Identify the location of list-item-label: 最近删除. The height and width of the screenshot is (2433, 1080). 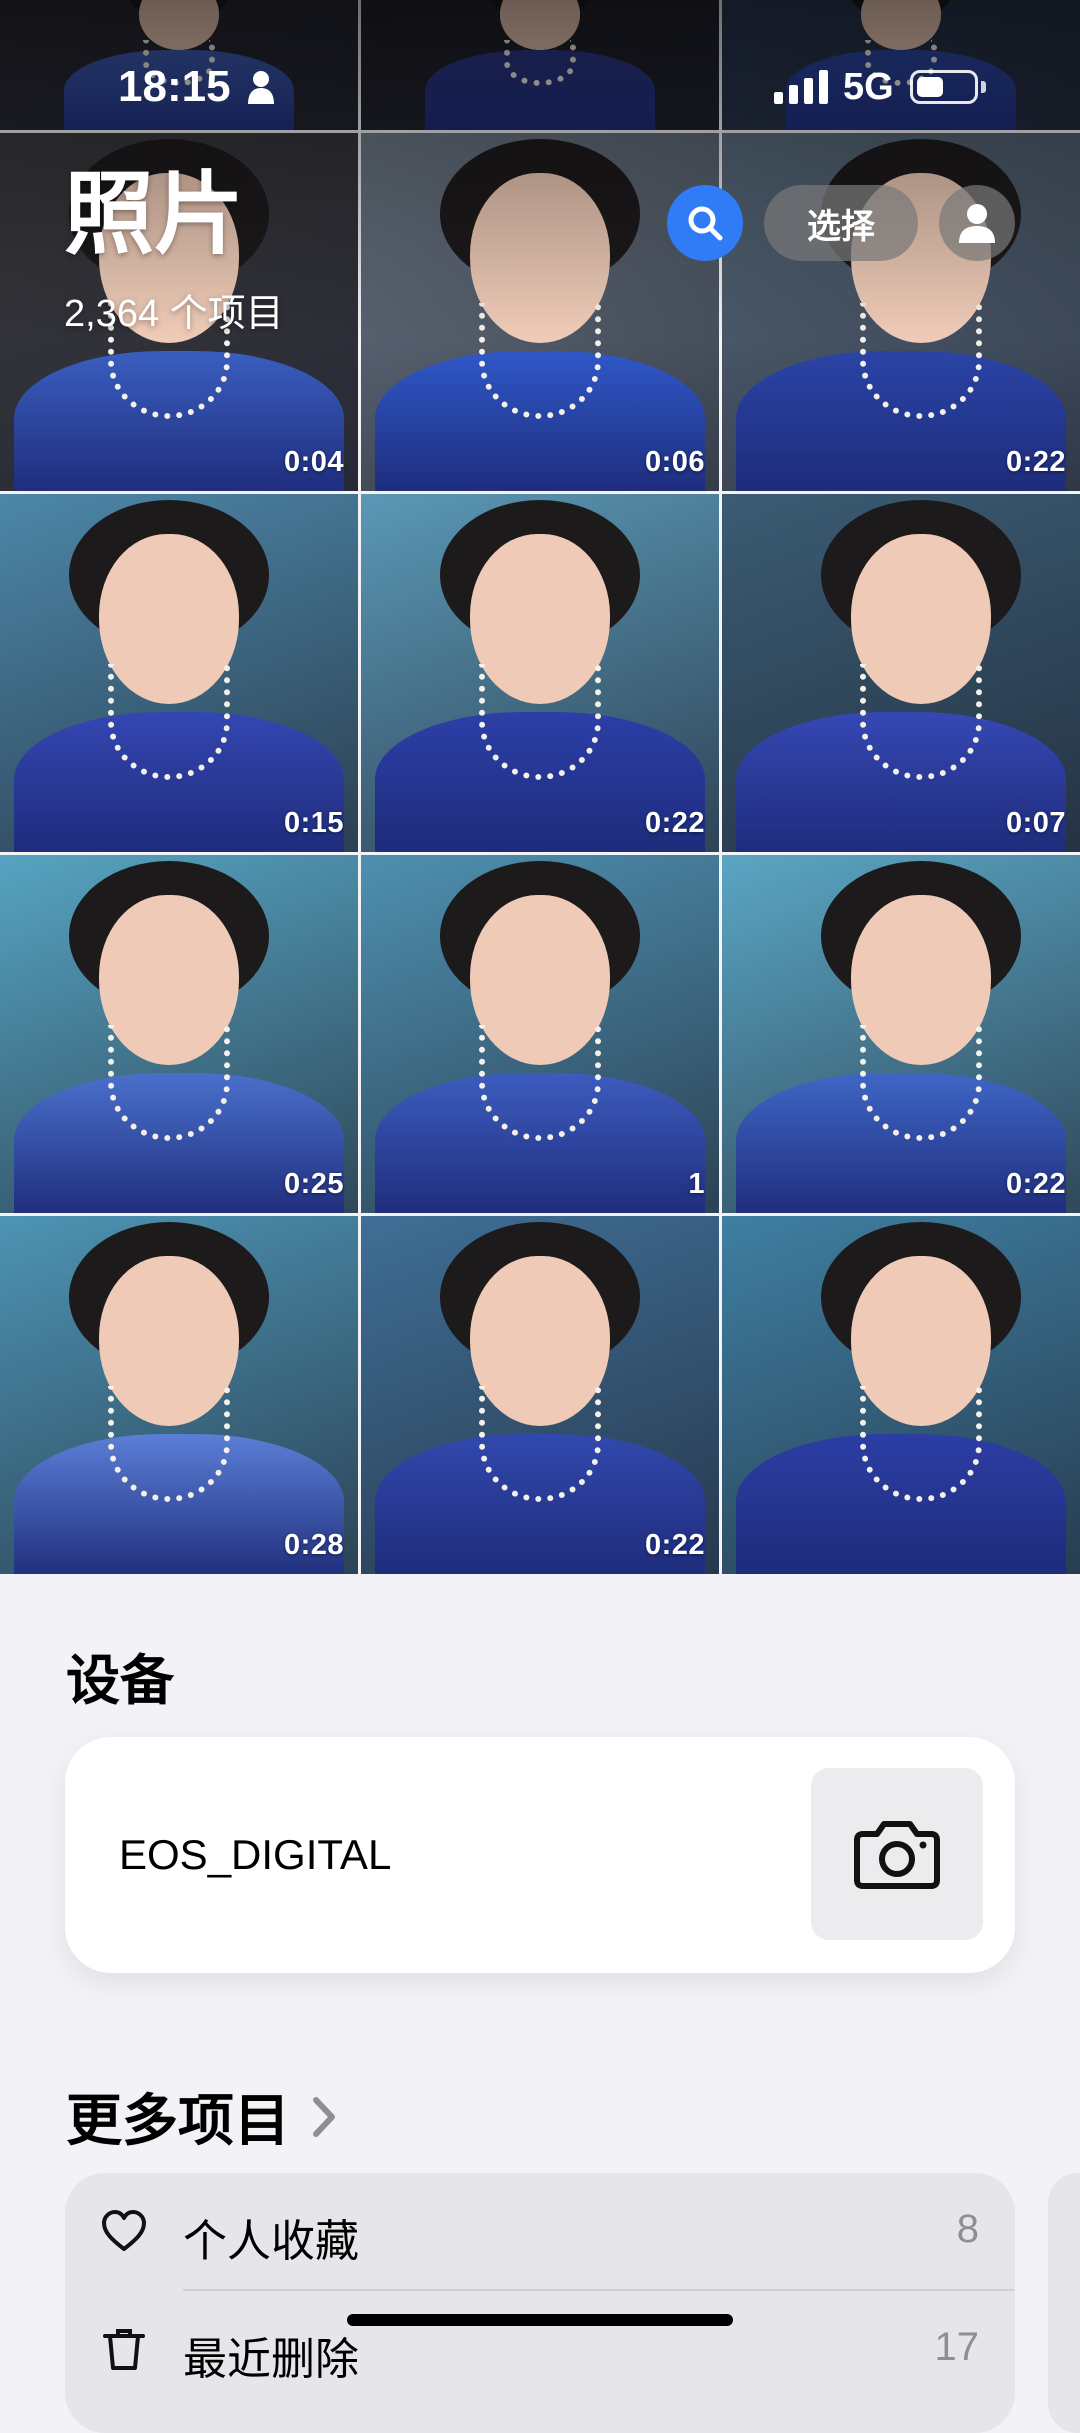
(271, 2359).